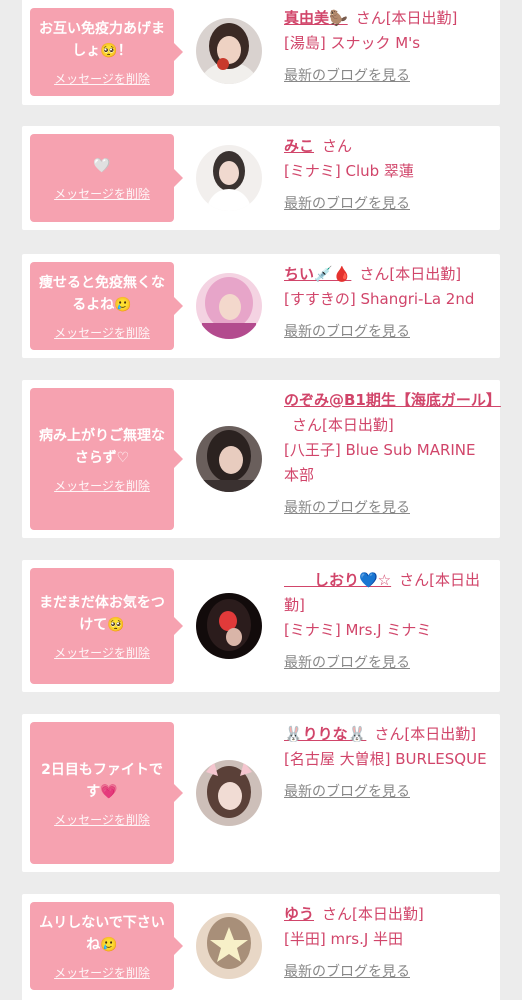  I want to click on entry-info: みこ さん [ミナミ] Club 翠蓮 最新のブログを見る, so click(389, 175).